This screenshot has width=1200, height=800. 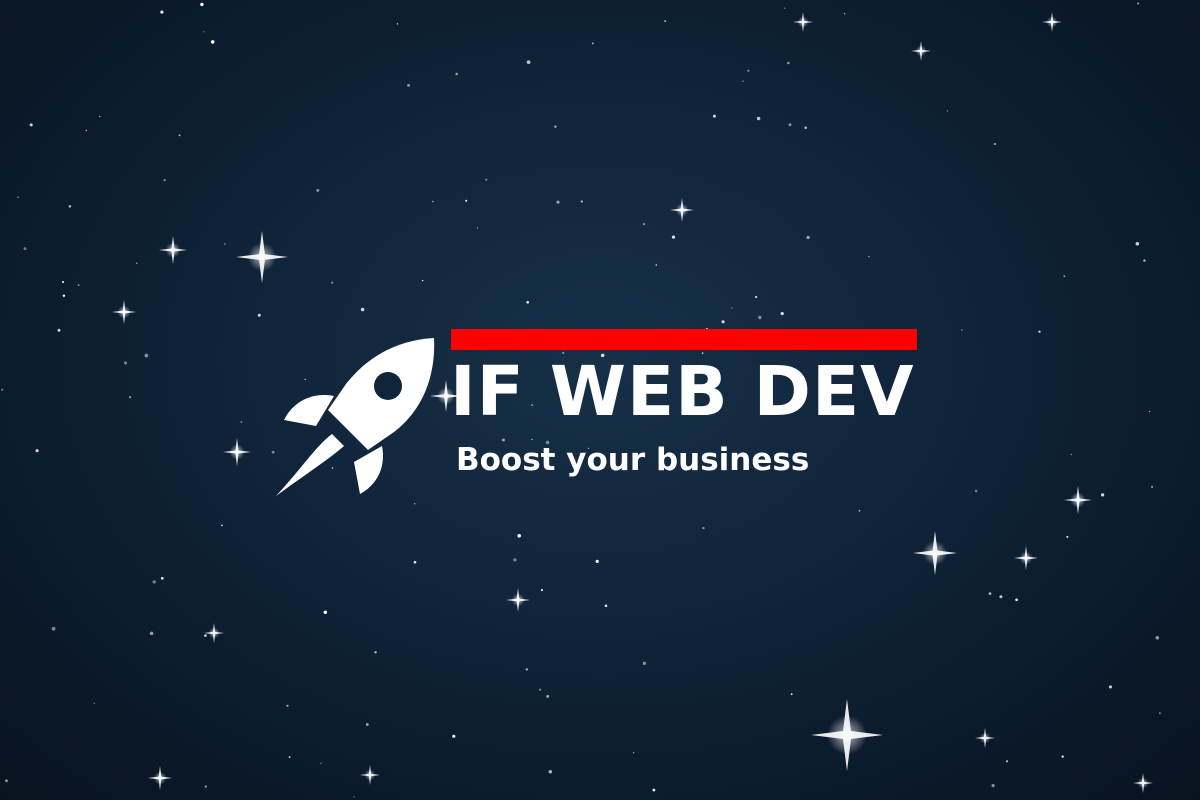 I want to click on accent-bar, so click(x=684, y=339).